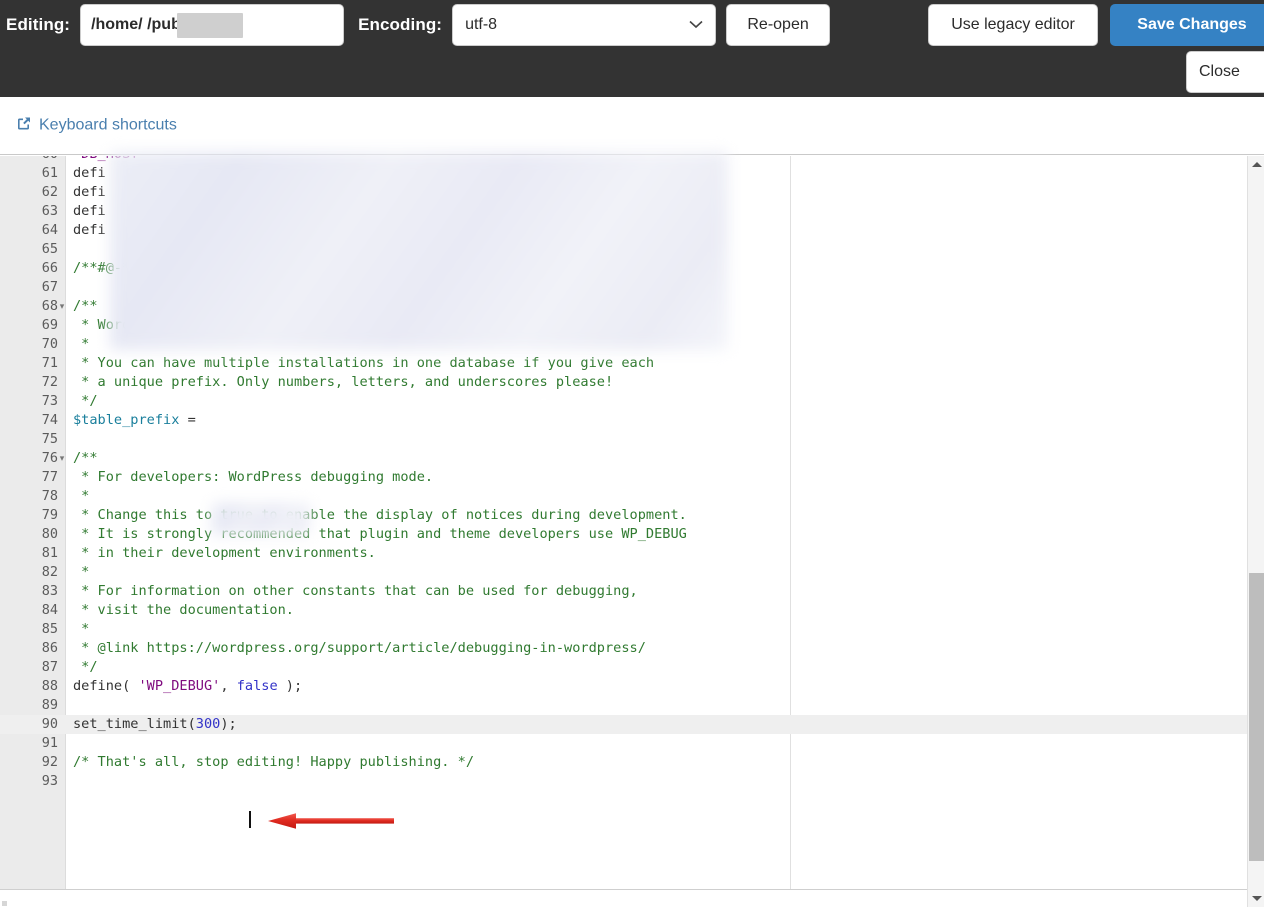 The image size is (1264, 907). Describe the element at coordinates (623, 287) in the screenshot. I see `code-line: 67` at that location.